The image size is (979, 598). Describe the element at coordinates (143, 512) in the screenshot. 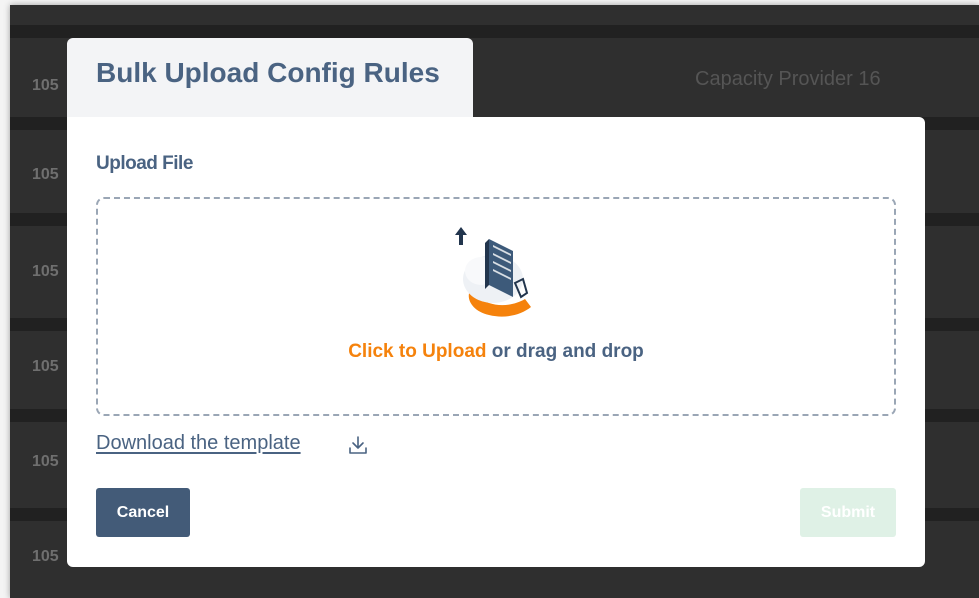

I see `cancel-button: Cancel` at that location.